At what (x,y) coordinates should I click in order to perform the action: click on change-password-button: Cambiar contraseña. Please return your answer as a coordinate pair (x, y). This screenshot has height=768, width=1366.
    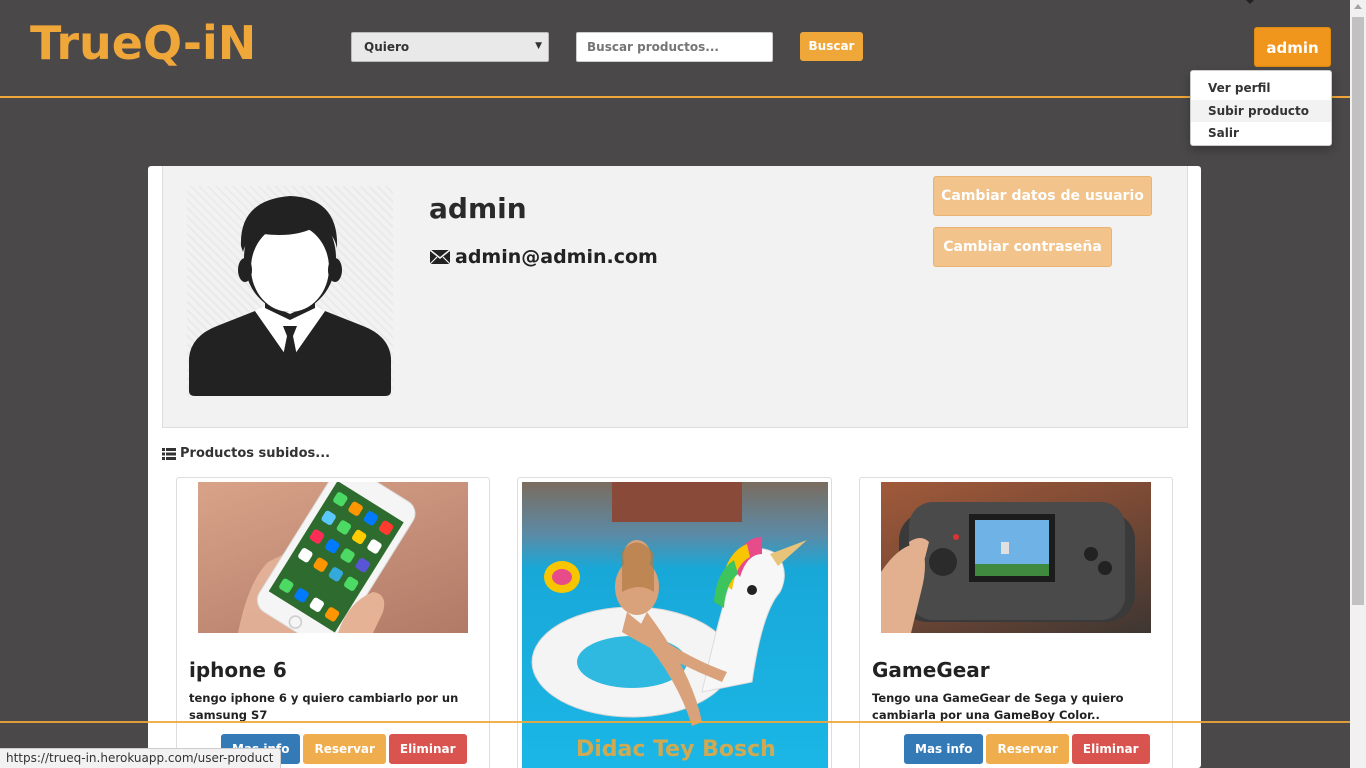
    Looking at the image, I should click on (1022, 247).